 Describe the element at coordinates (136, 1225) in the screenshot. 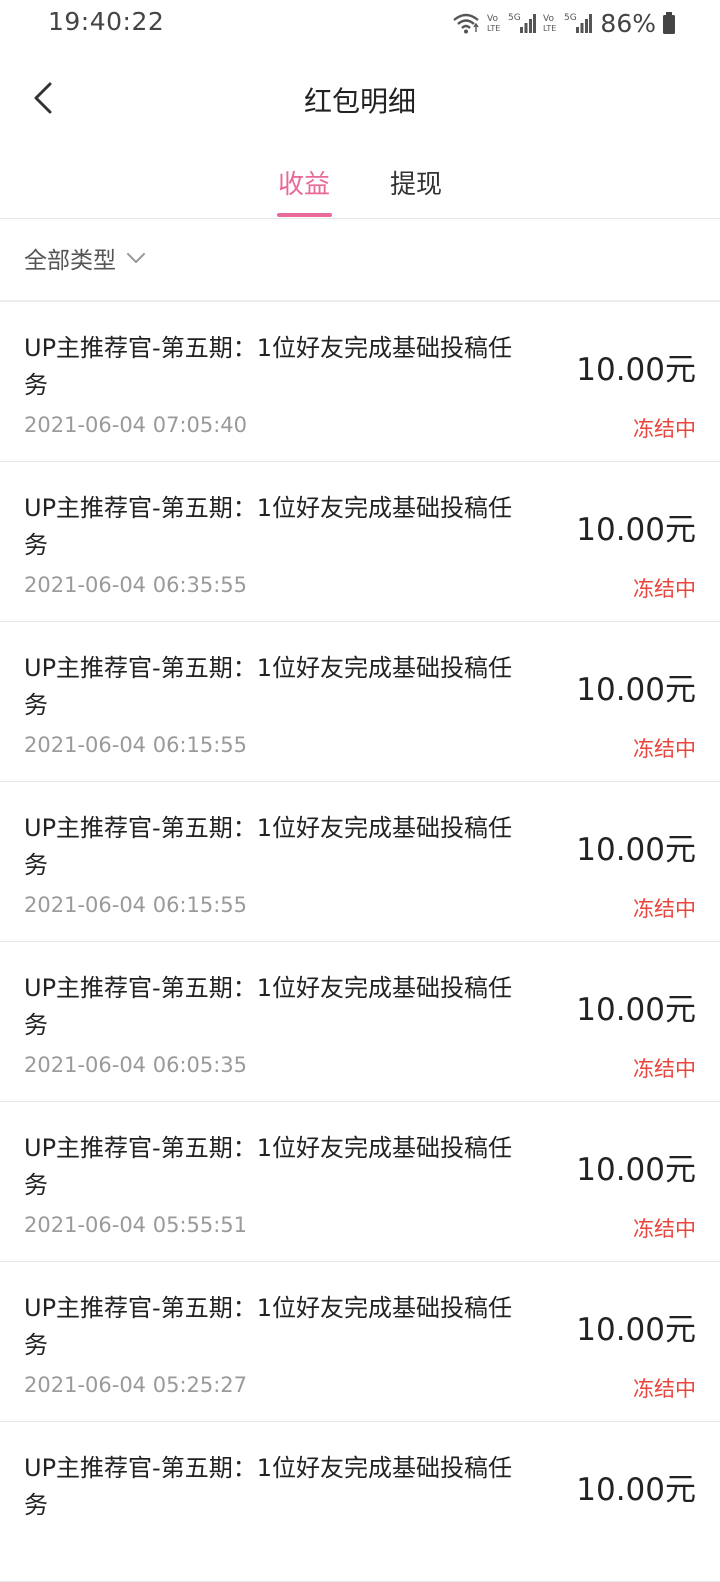

I see `item-time: 2021-06-04 05:55:51` at that location.